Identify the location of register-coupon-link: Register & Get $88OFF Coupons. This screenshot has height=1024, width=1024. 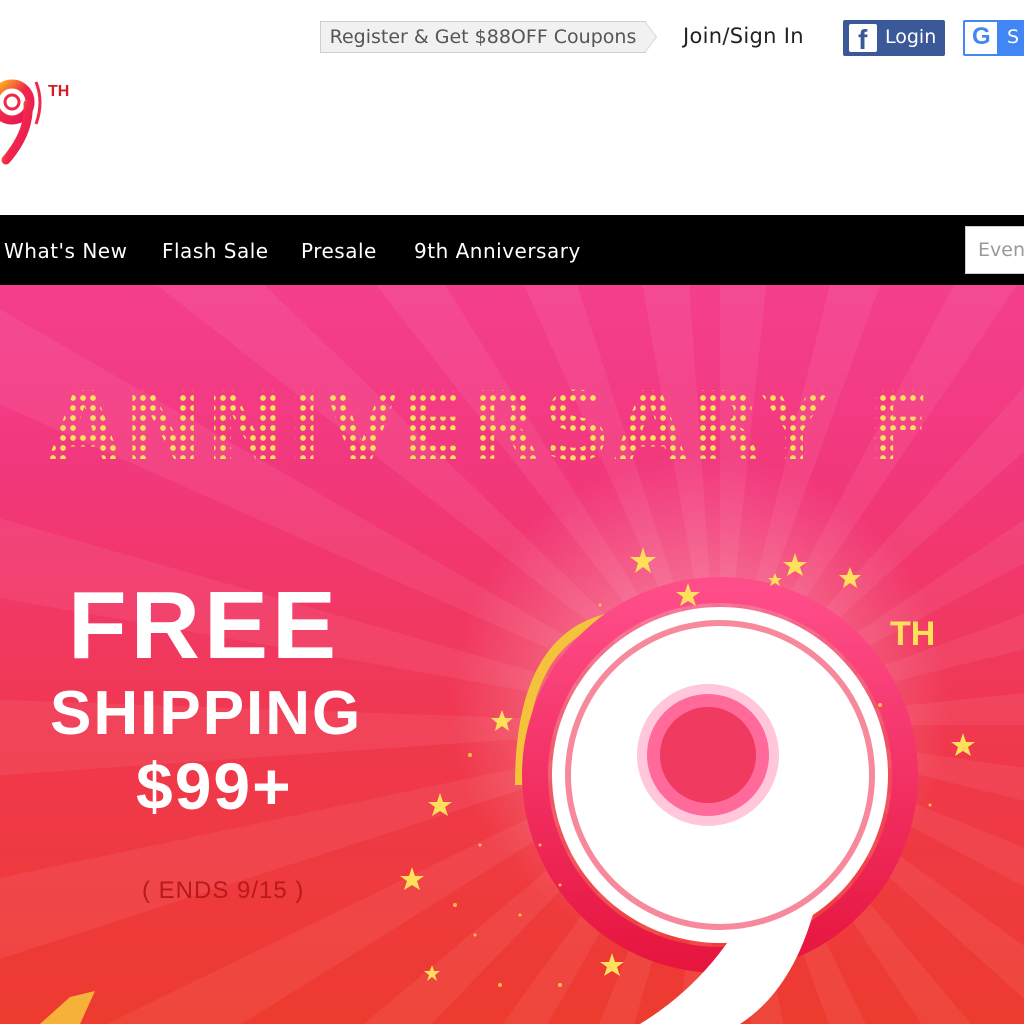
(483, 37).